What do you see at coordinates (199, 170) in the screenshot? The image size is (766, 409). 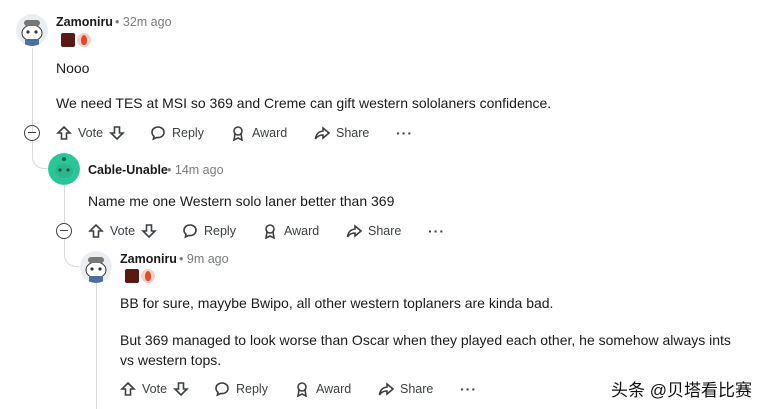 I see `comment-time: 14m ago` at bounding box center [199, 170].